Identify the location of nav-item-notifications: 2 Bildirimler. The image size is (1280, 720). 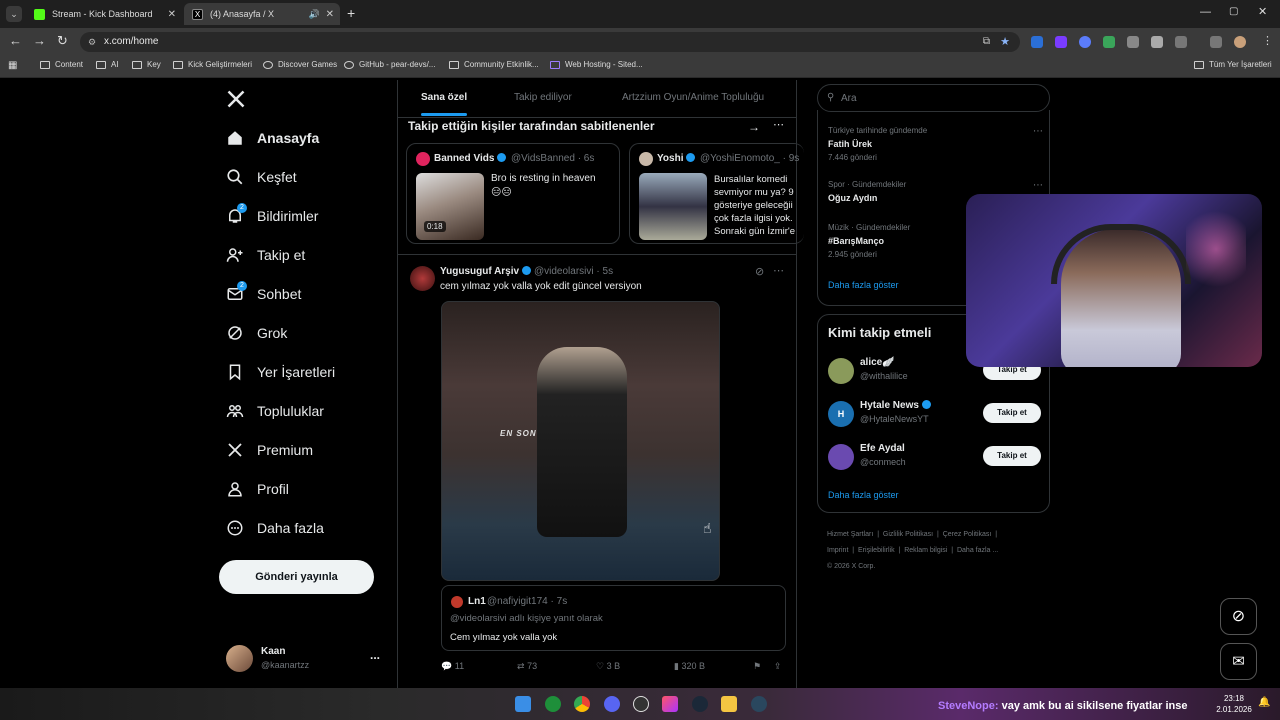
(272, 214).